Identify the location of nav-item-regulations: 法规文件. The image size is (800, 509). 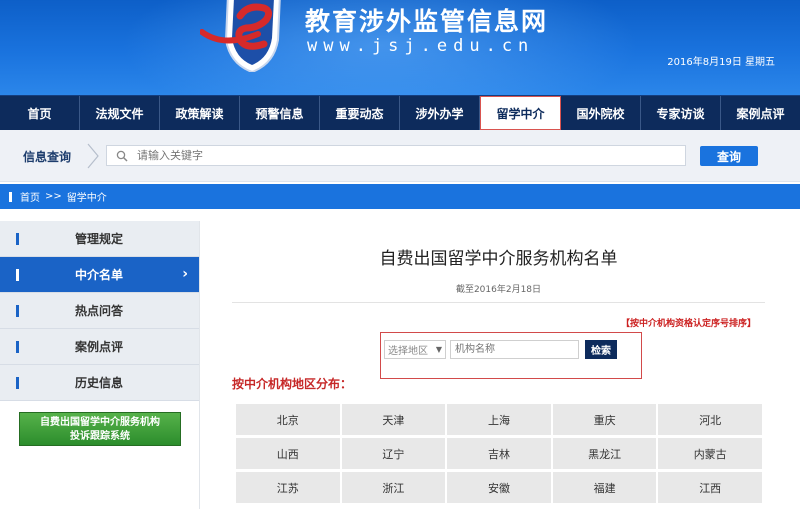
(120, 113).